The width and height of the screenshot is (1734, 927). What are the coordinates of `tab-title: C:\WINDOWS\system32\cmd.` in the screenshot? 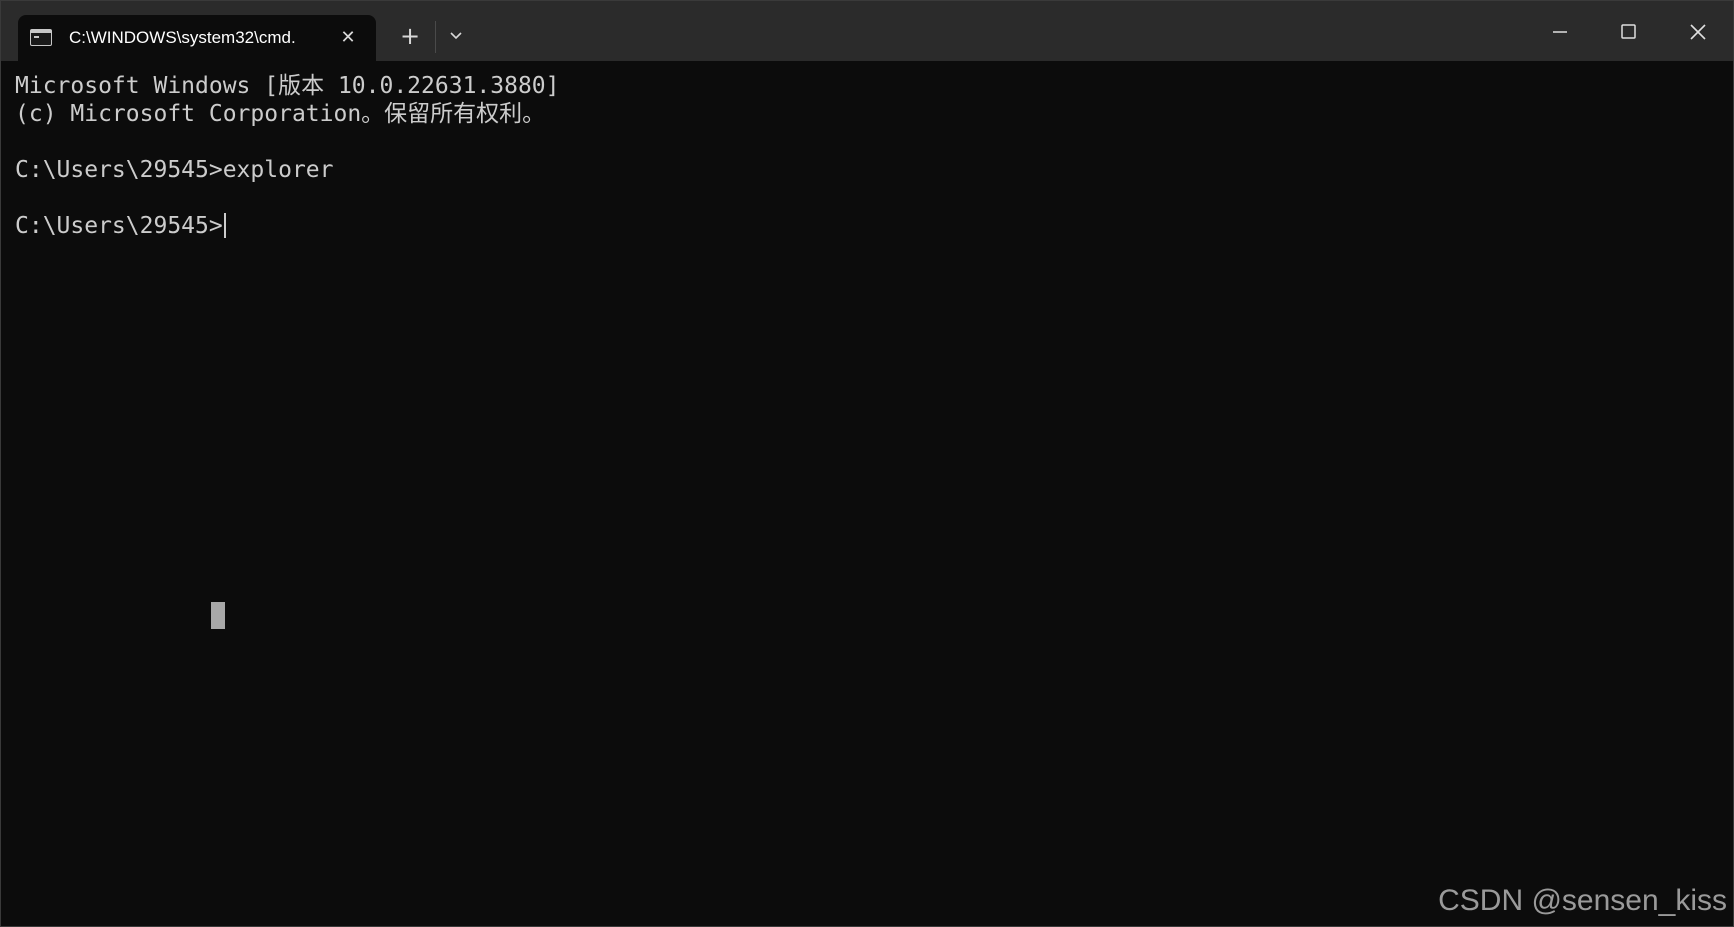 It's located at (182, 37).